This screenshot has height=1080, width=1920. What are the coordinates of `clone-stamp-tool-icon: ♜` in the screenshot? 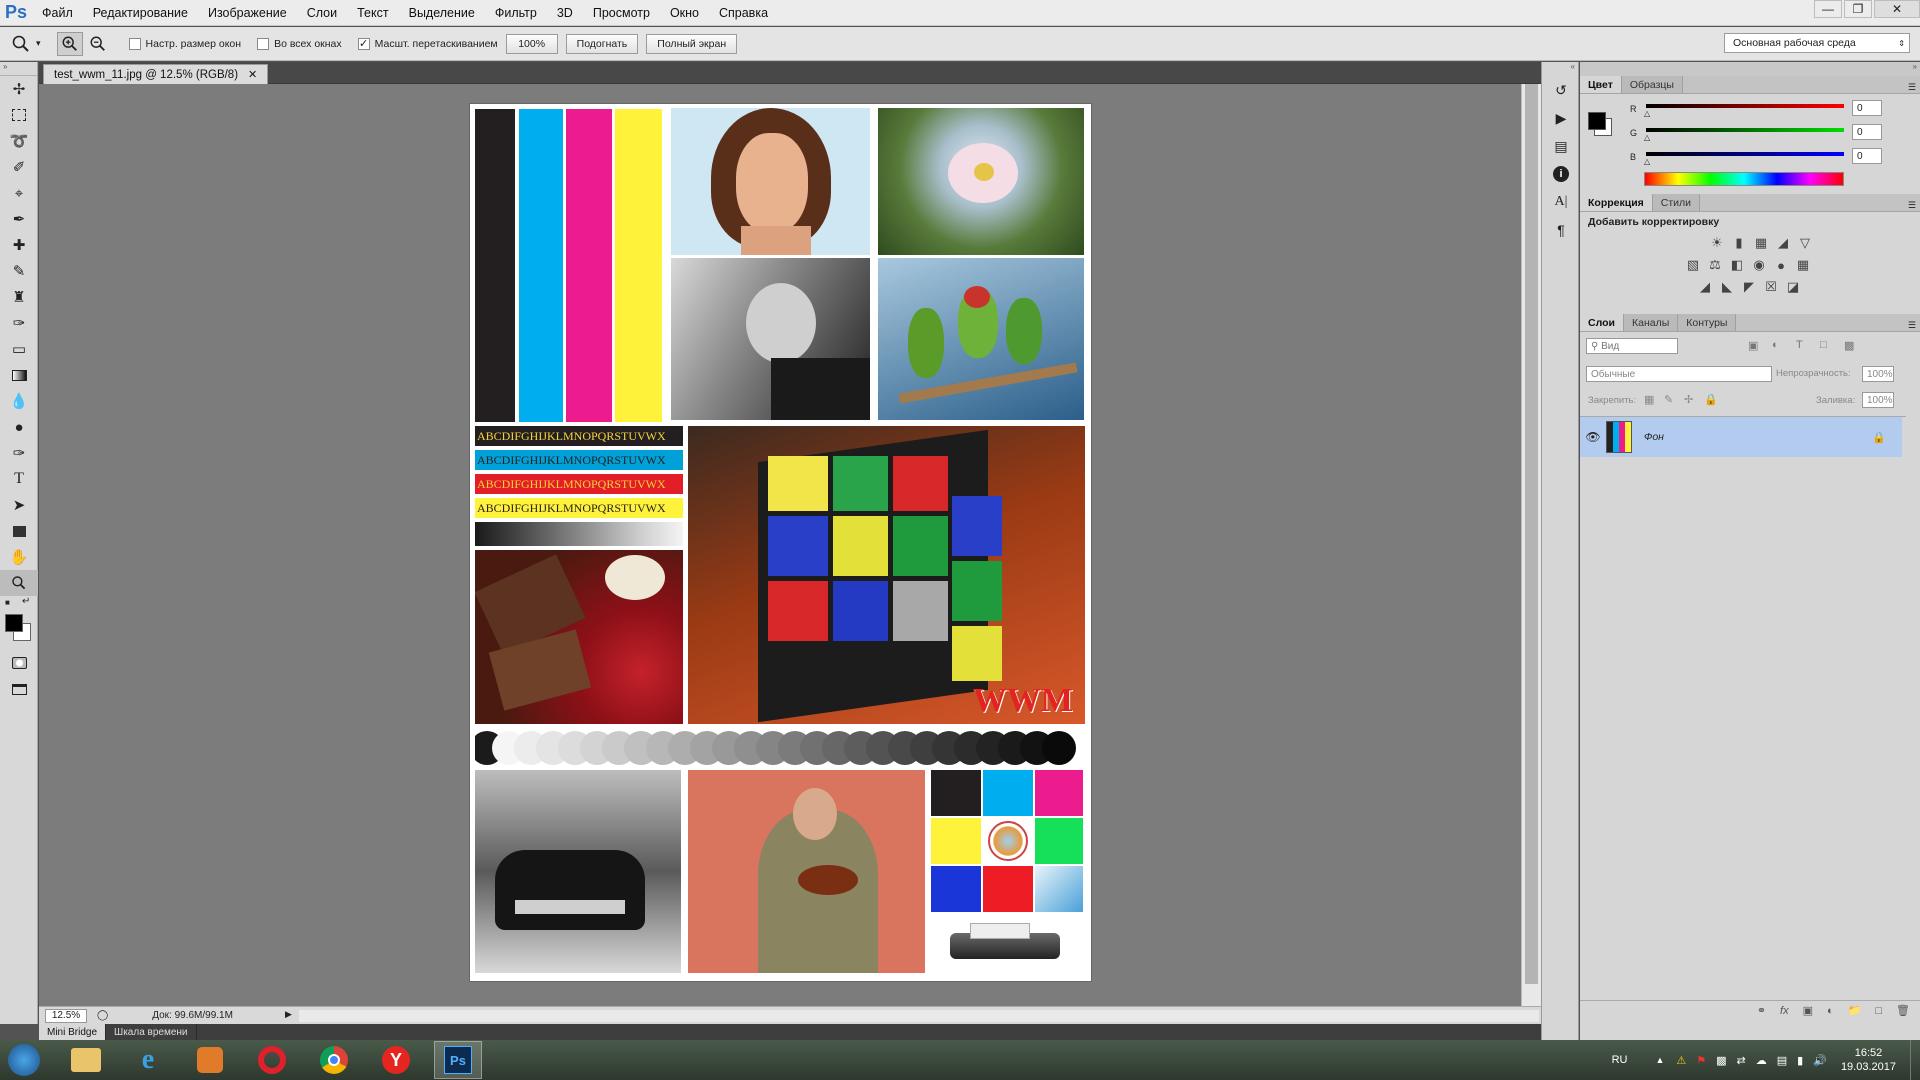 It's located at (19, 297).